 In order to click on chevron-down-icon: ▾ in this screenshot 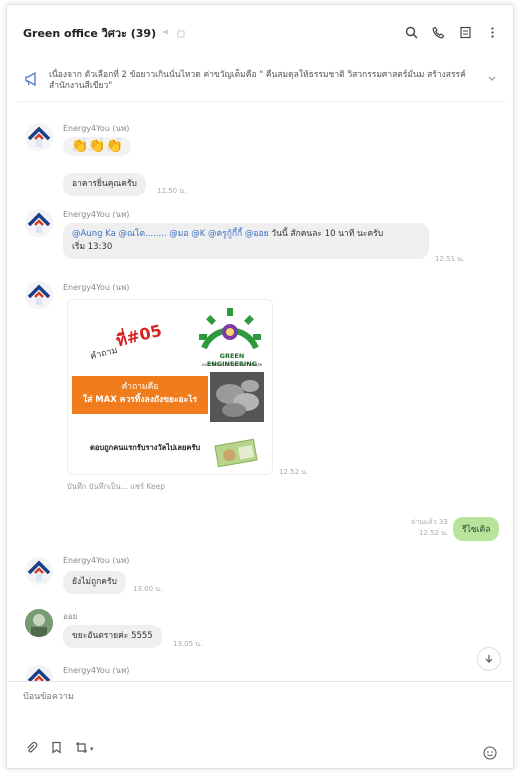, I will do `click(92, 749)`.